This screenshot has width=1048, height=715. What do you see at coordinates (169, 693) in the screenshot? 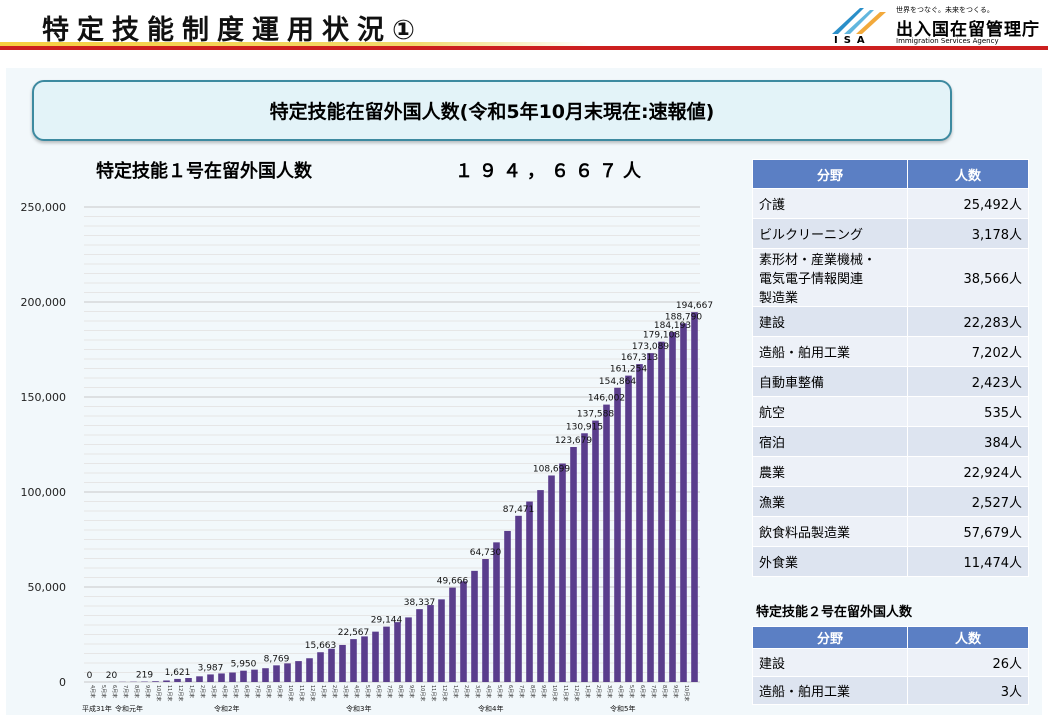
I see `x-tick-label: 11月末` at bounding box center [169, 693].